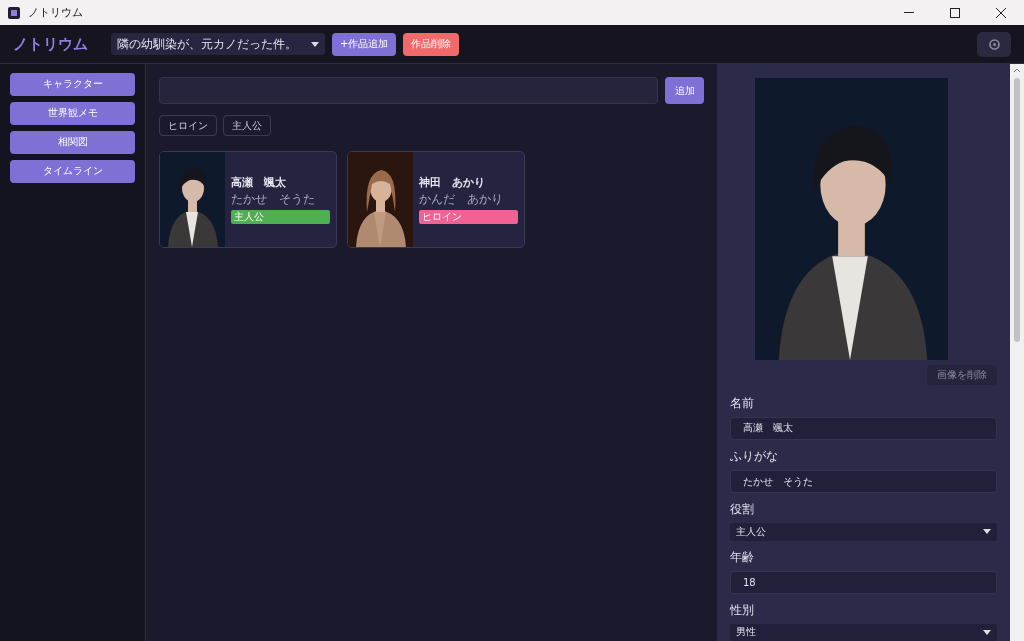 The width and height of the screenshot is (1024, 641). Describe the element at coordinates (1001, 12) in the screenshot. I see `close-icon` at that location.